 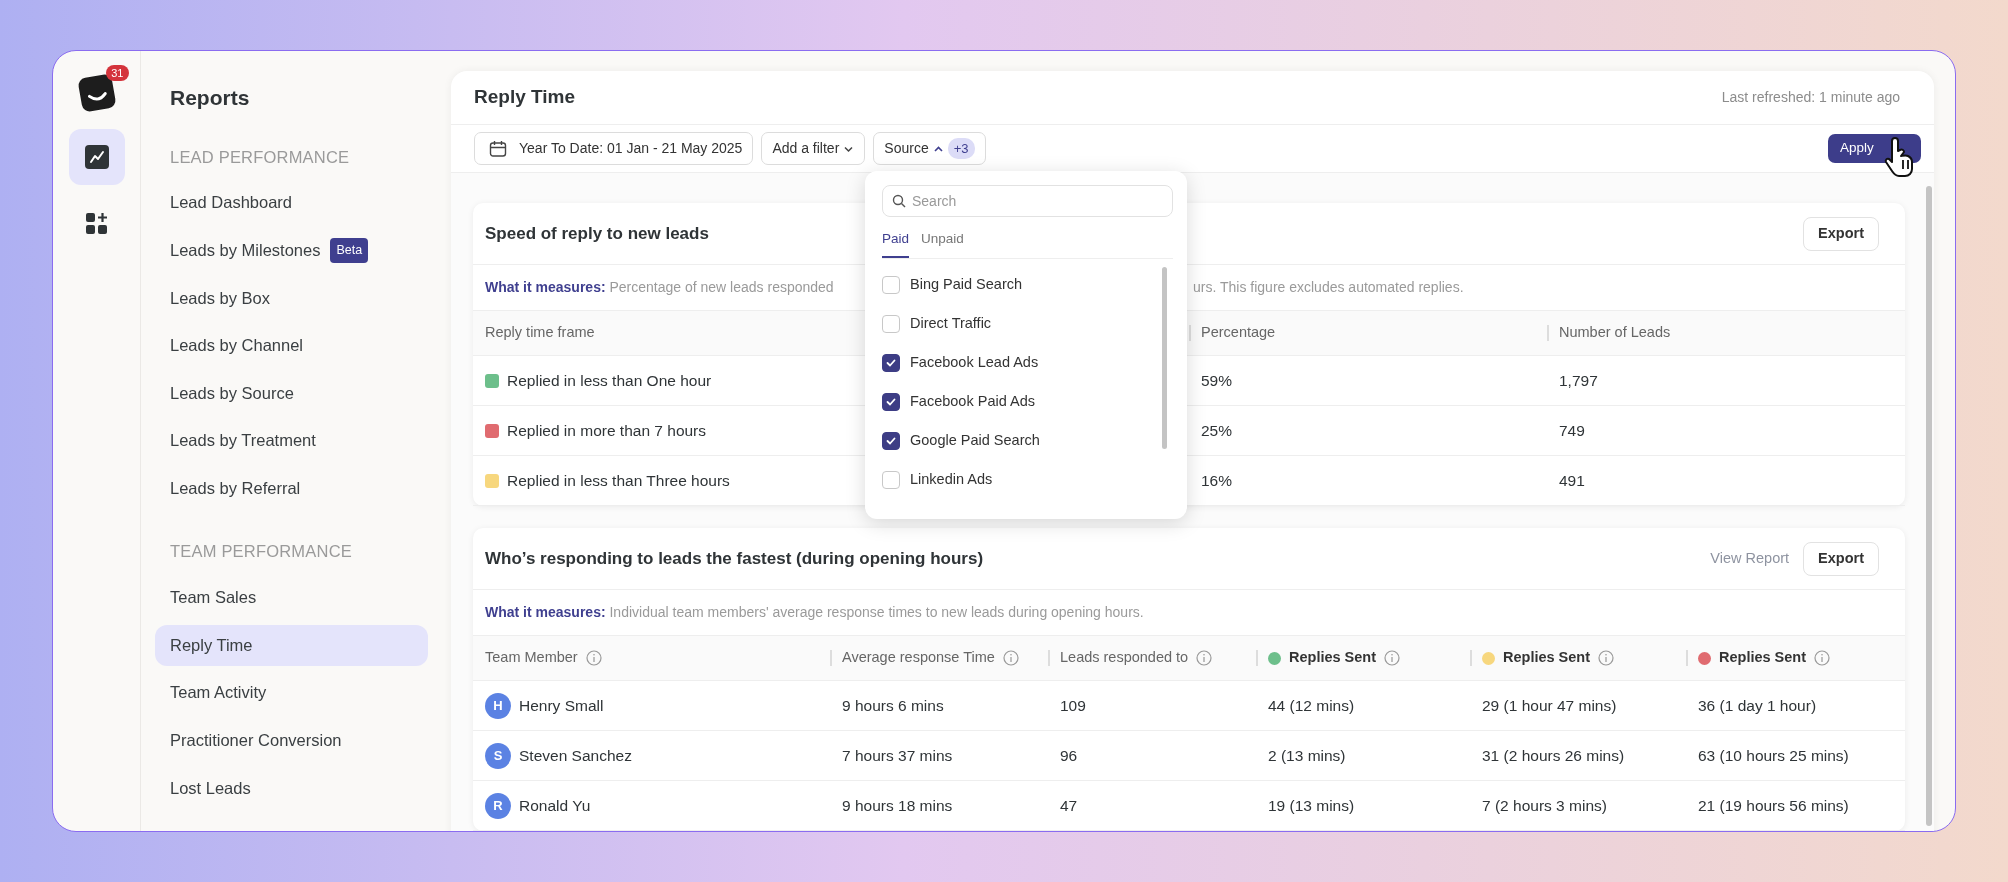 I want to click on table-cell-text: 47, so click(x=1069, y=805).